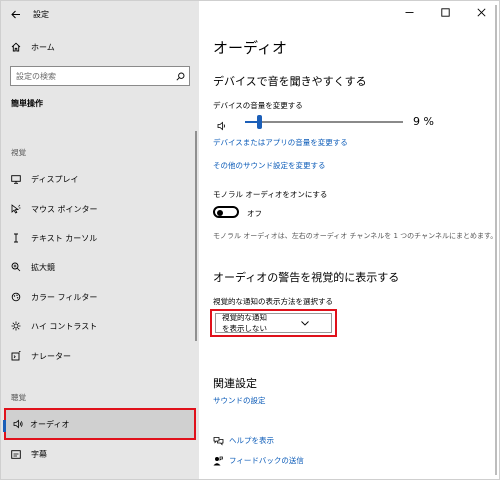 The height and width of the screenshot is (480, 500). I want to click on text-cursor-icon, so click(16, 238).